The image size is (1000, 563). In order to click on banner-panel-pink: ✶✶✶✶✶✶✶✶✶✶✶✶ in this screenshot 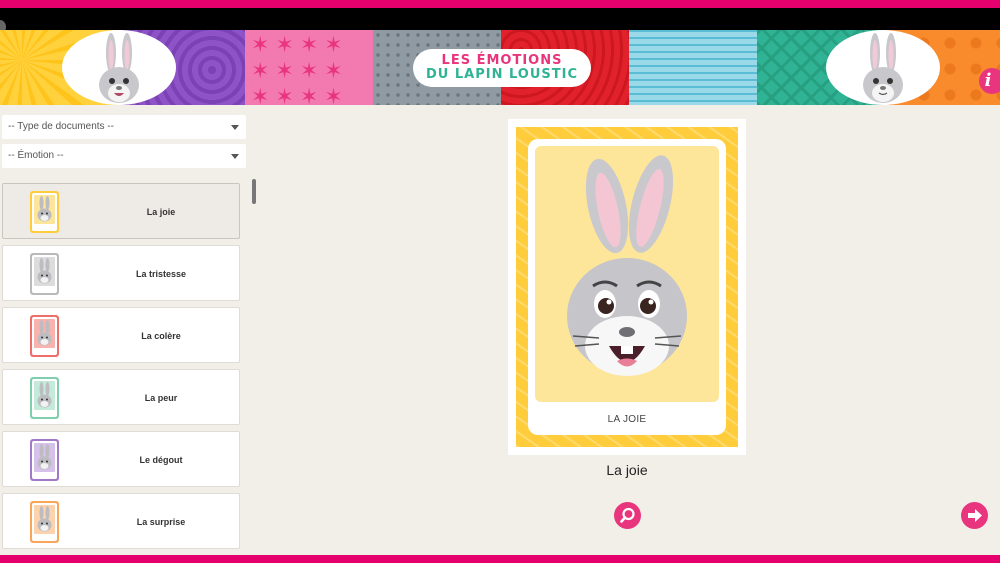, I will do `click(309, 67)`.